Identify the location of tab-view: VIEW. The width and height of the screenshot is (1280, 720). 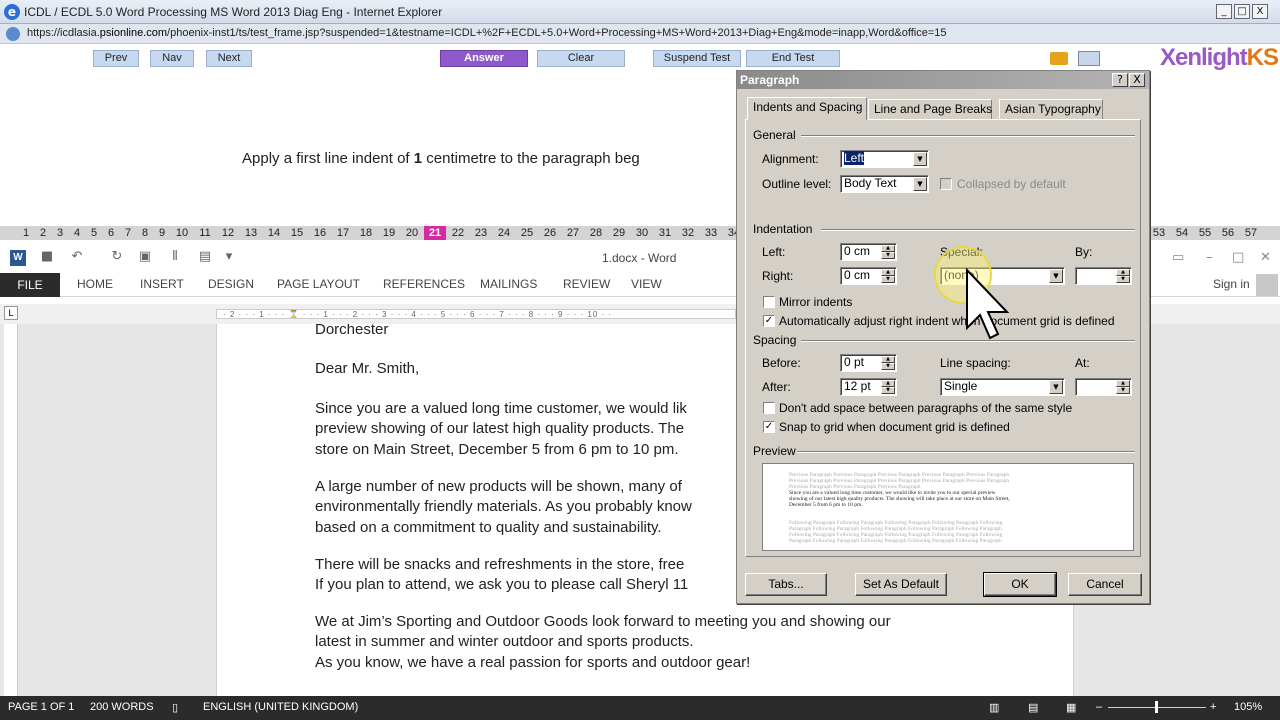
(646, 284).